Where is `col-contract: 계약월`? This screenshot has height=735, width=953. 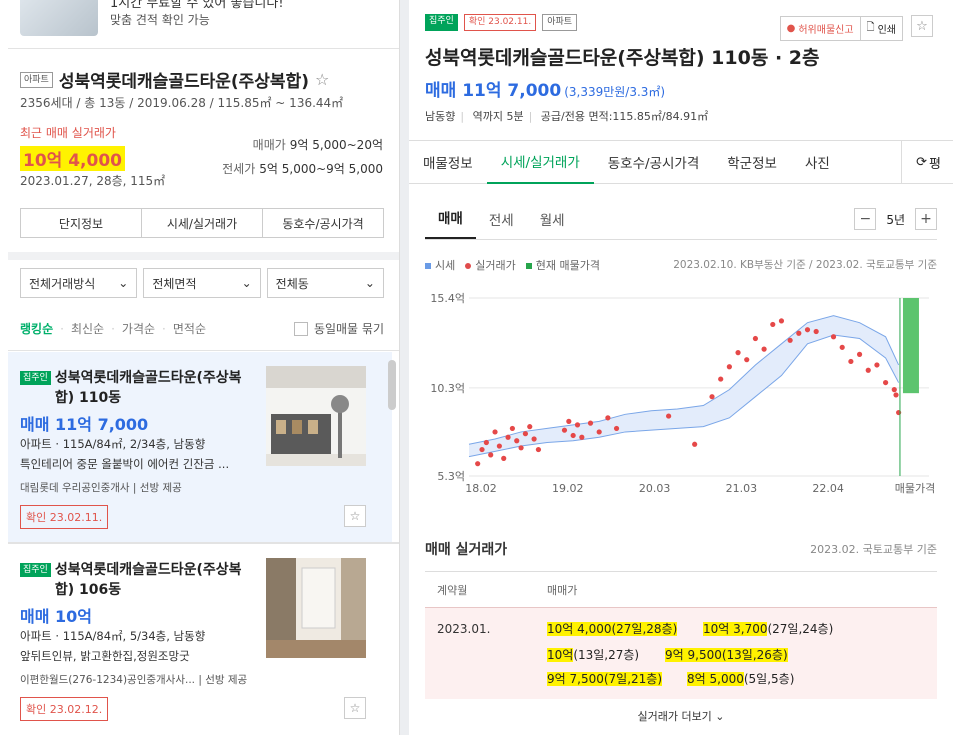
col-contract: 계약월 is located at coordinates (452, 590).